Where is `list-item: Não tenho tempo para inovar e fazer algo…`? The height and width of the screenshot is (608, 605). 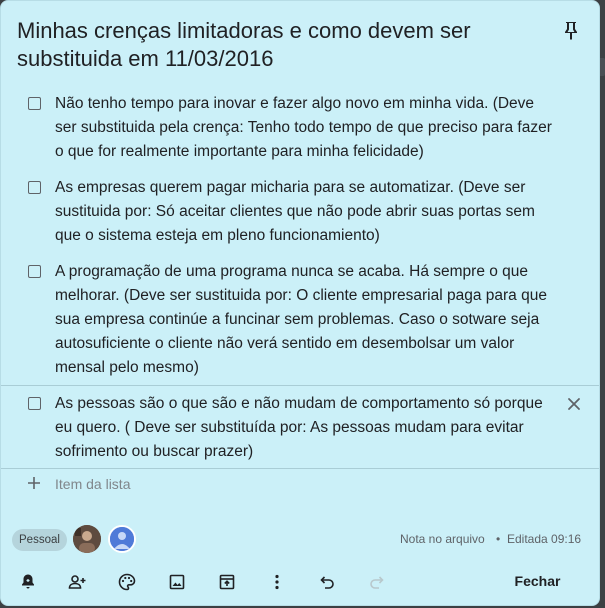
list-item: Não tenho tempo para inovar e fazer algo… is located at coordinates (300, 130).